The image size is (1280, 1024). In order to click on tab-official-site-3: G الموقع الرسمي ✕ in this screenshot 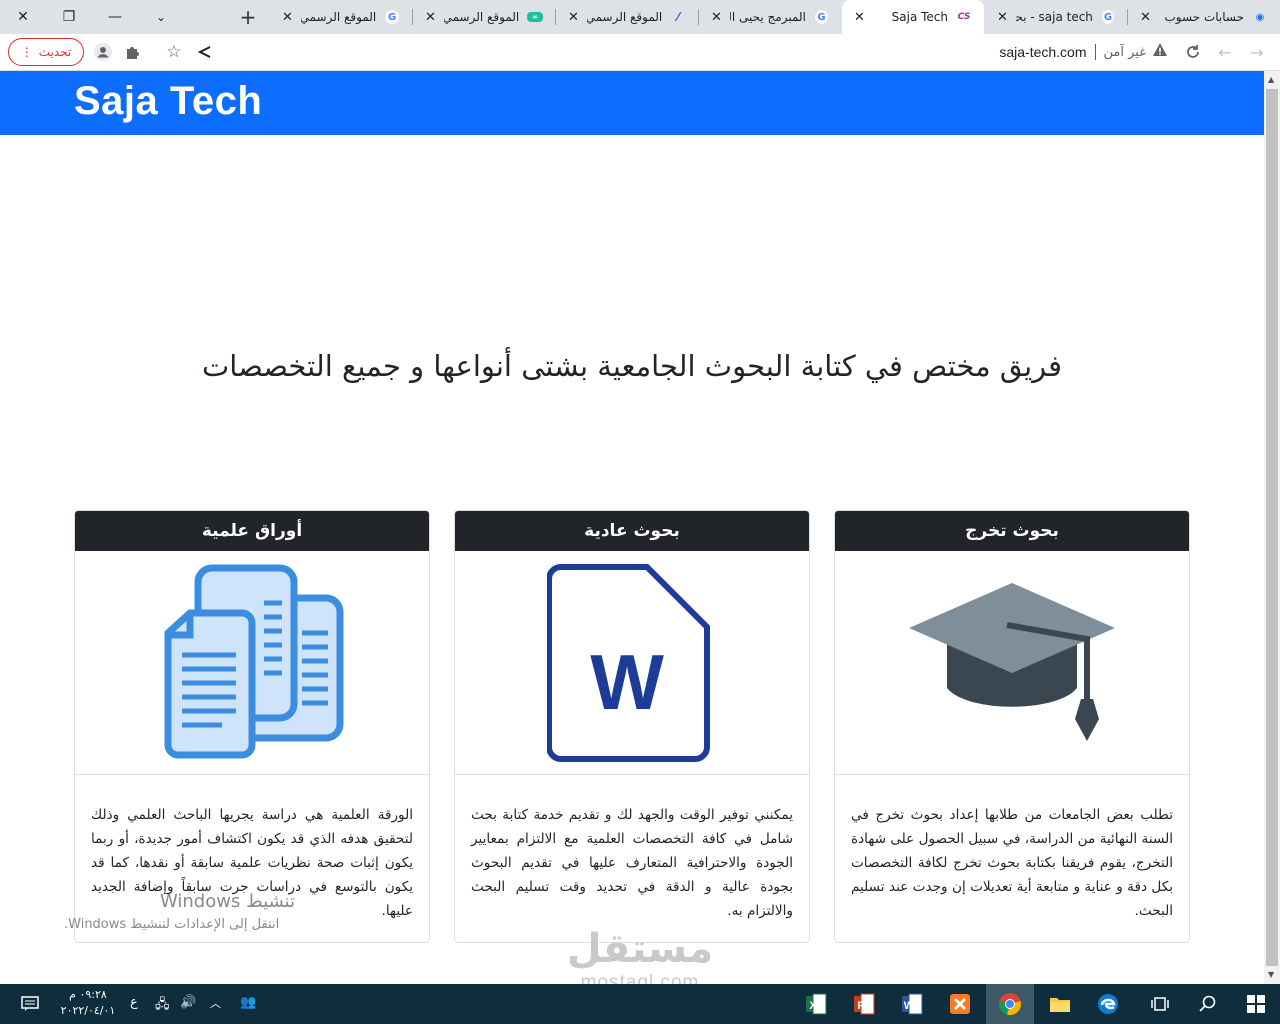, I will do `click(341, 17)`.